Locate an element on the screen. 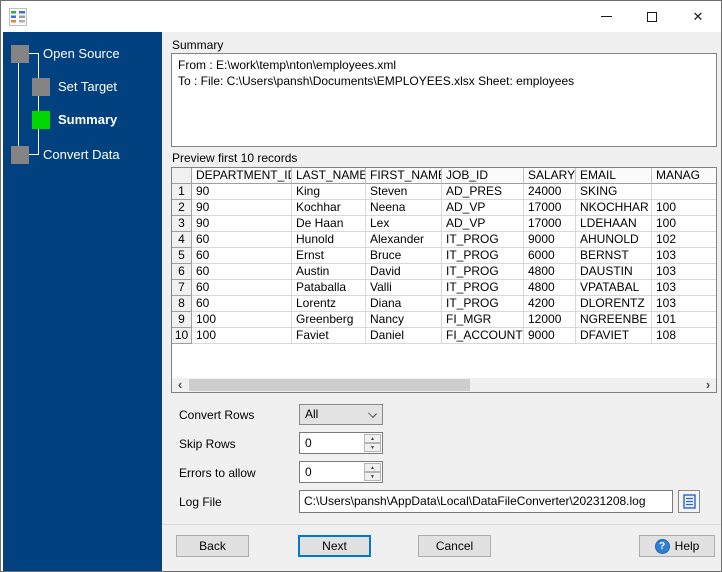  skip-rows-value: 0 is located at coordinates (308, 443).